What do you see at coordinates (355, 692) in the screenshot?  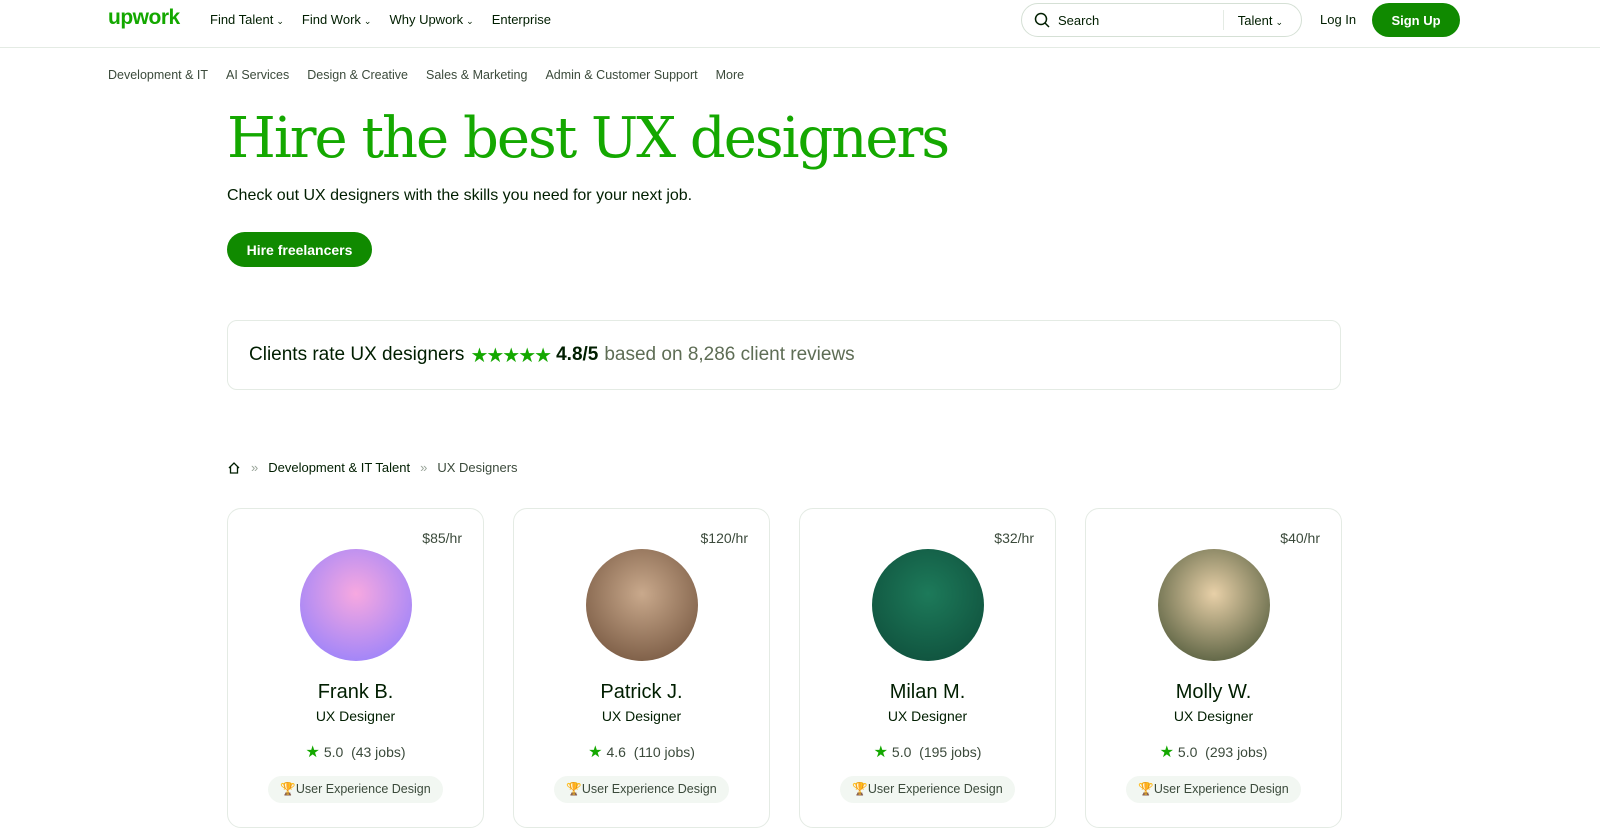 I see `freelancer-name: Frank B.` at bounding box center [355, 692].